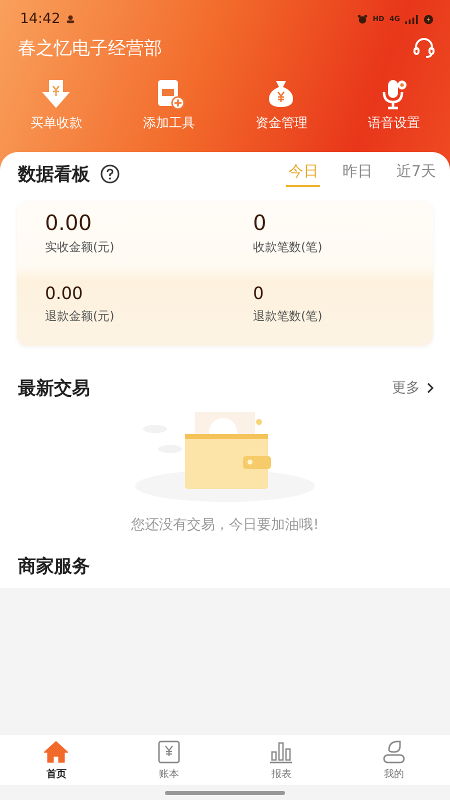 This screenshot has width=450, height=800. Describe the element at coordinates (394, 752) in the screenshot. I see `person-icon` at that location.